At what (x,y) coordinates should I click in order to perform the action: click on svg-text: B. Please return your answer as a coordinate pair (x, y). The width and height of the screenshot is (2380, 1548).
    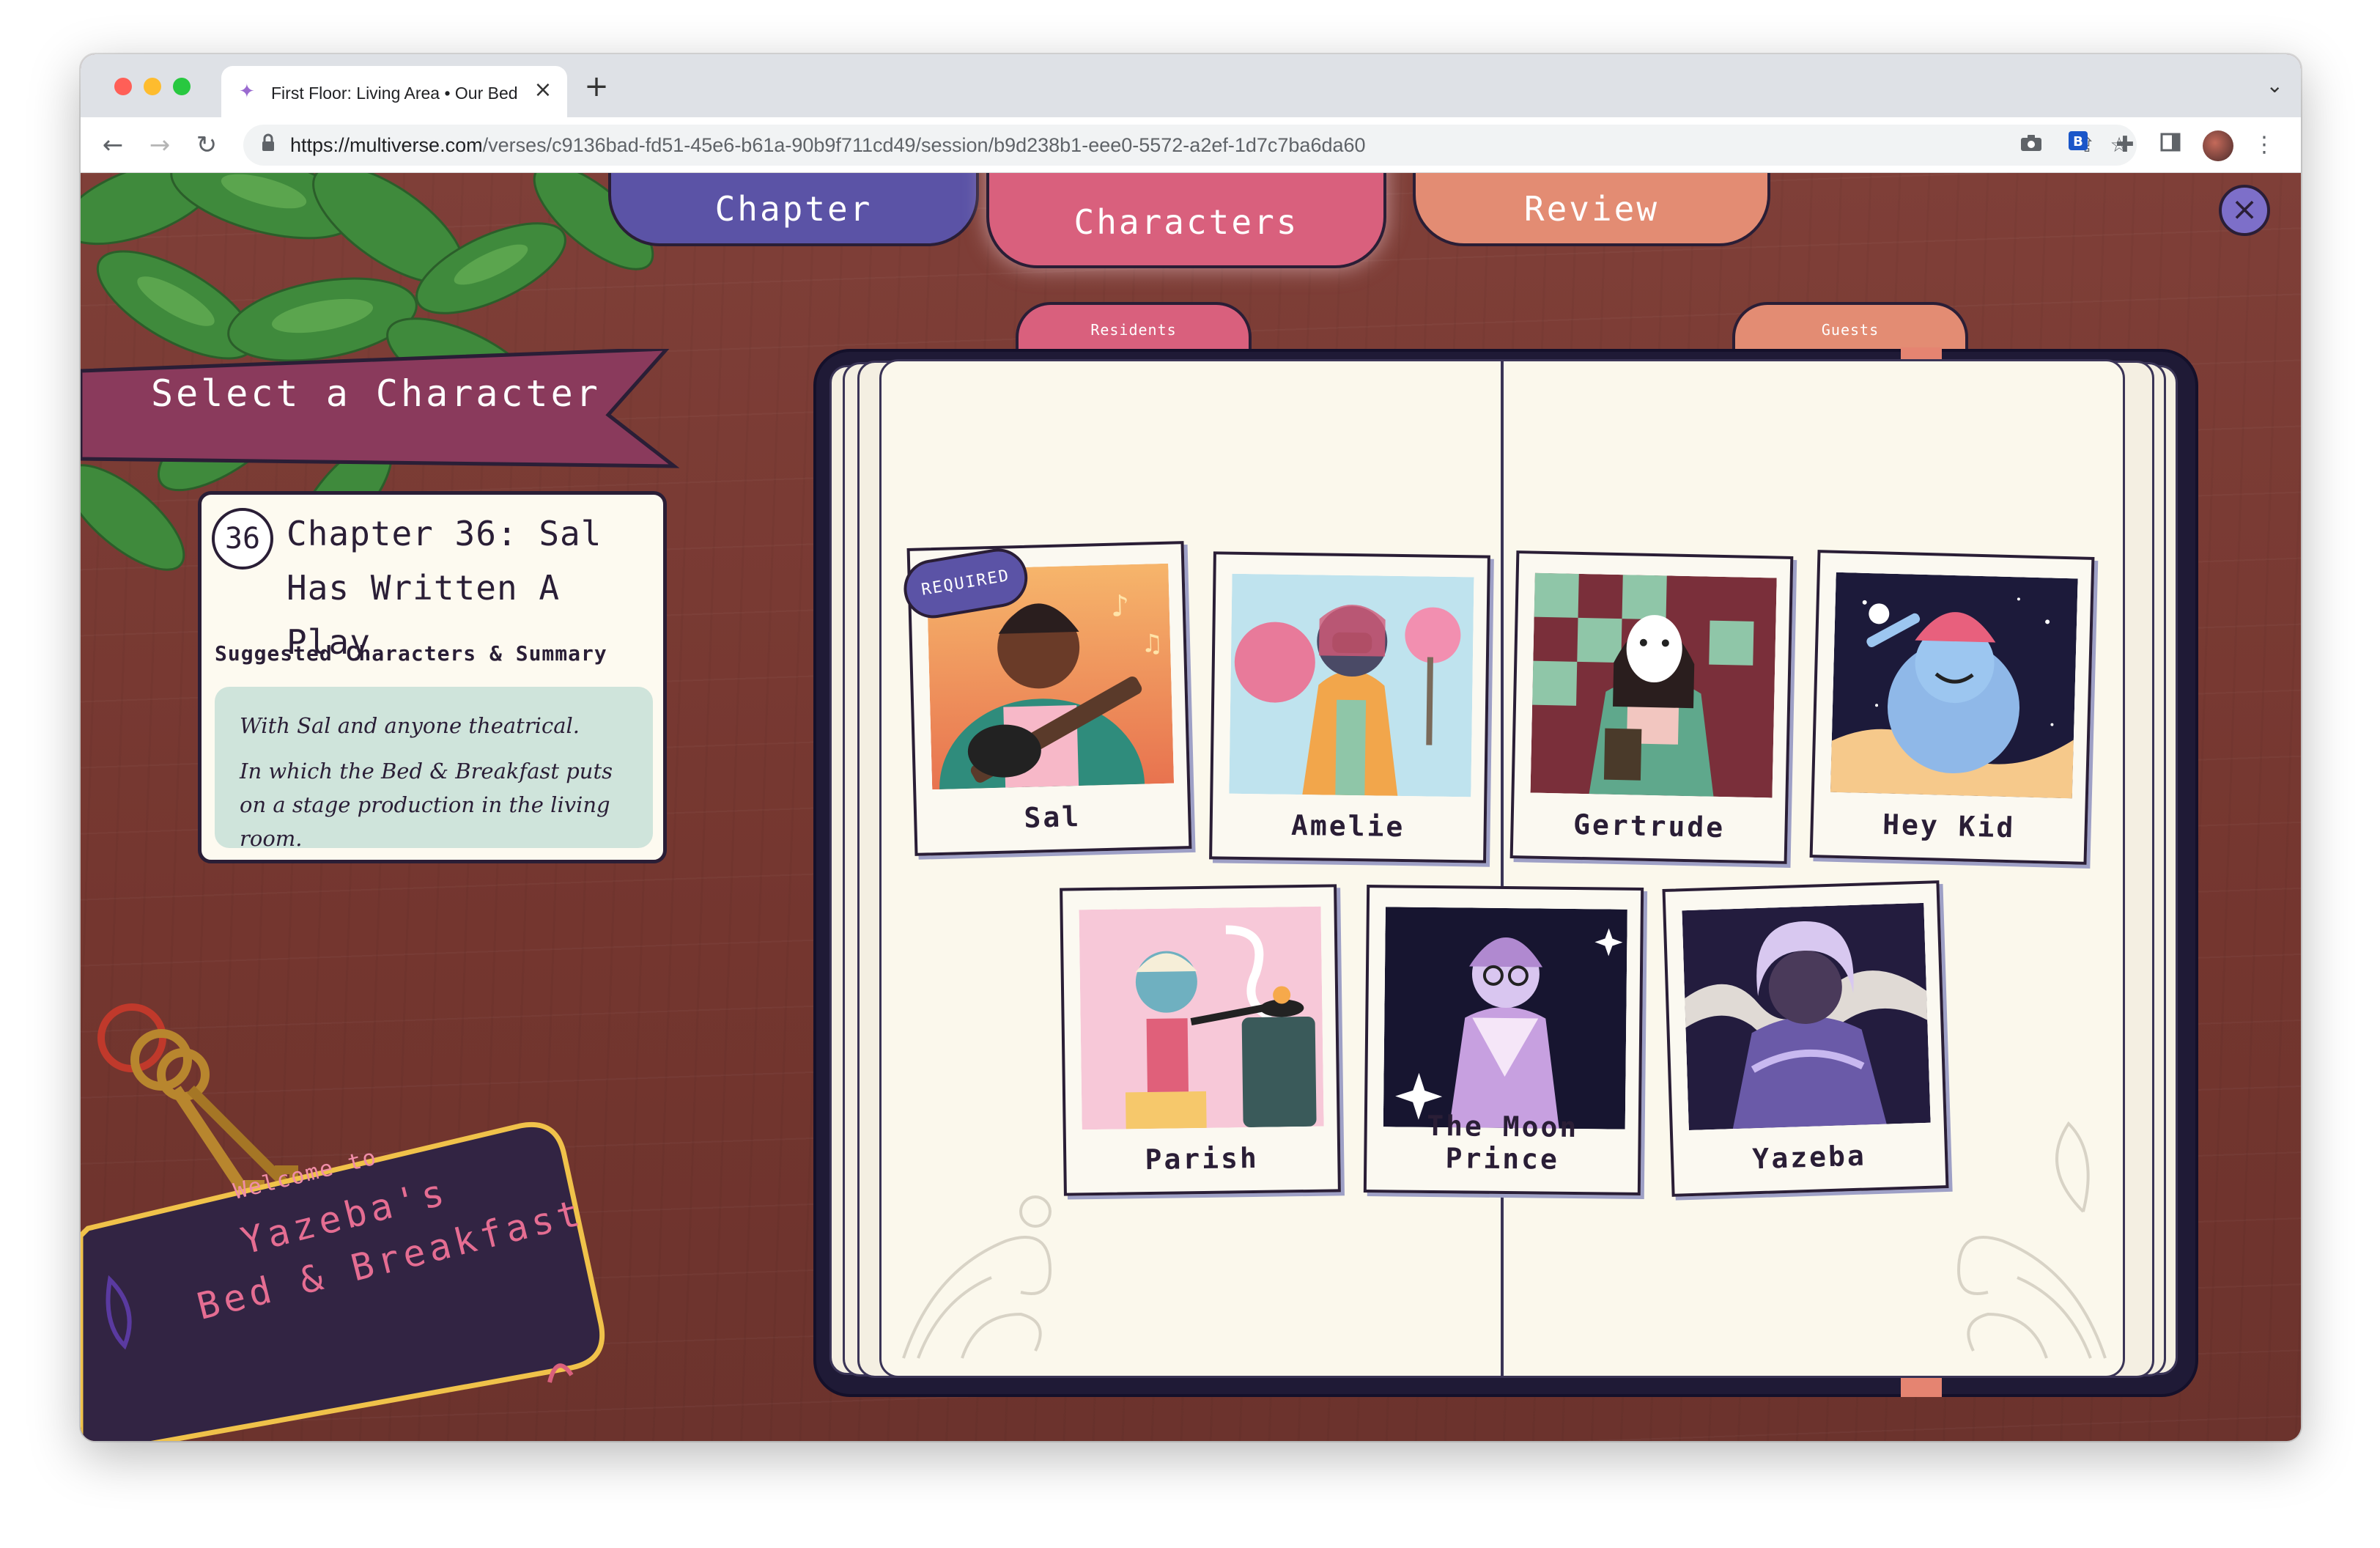
    Looking at the image, I should click on (2078, 142).